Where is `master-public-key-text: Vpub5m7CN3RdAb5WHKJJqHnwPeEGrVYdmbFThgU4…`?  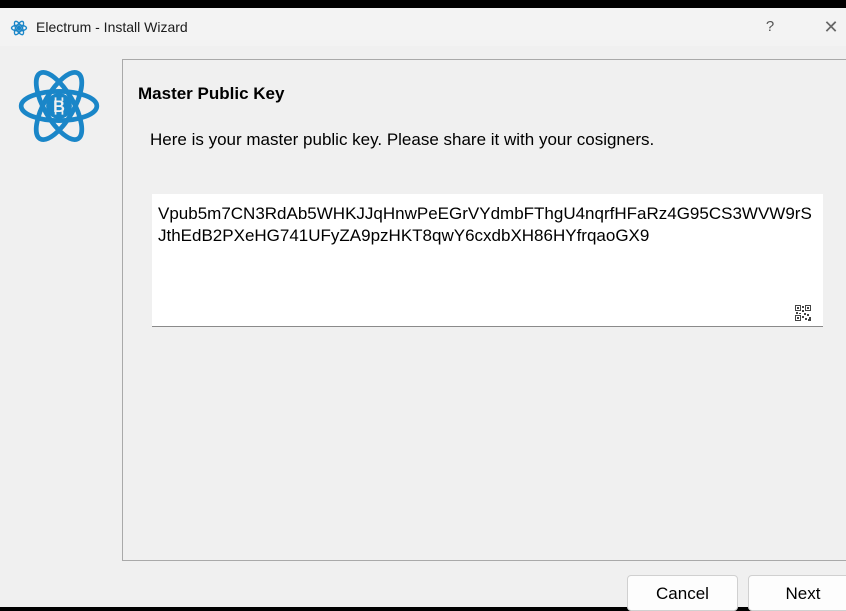
master-public-key-text: Vpub5m7CN3RdAb5WHKJJqHnwPeEGrVYdmbFThgU4… is located at coordinates (488, 225).